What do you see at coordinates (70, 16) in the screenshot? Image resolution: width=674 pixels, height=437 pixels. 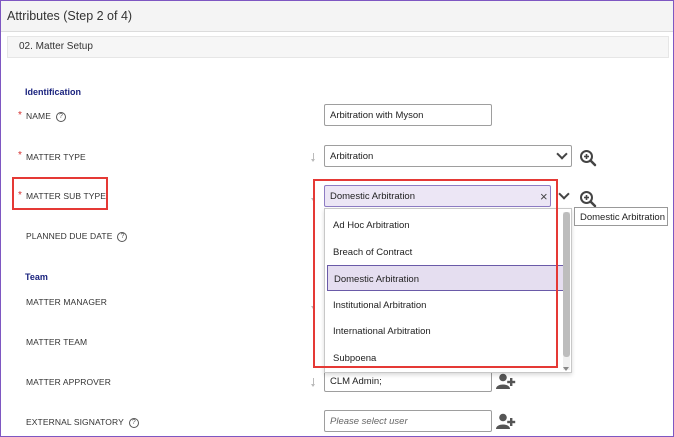 I see `window-title: Attributes (Step 2 of 4)` at bounding box center [70, 16].